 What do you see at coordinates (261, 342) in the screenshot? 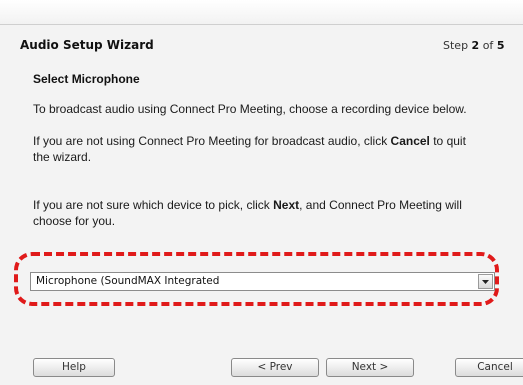
I see `footer-divider` at bounding box center [261, 342].